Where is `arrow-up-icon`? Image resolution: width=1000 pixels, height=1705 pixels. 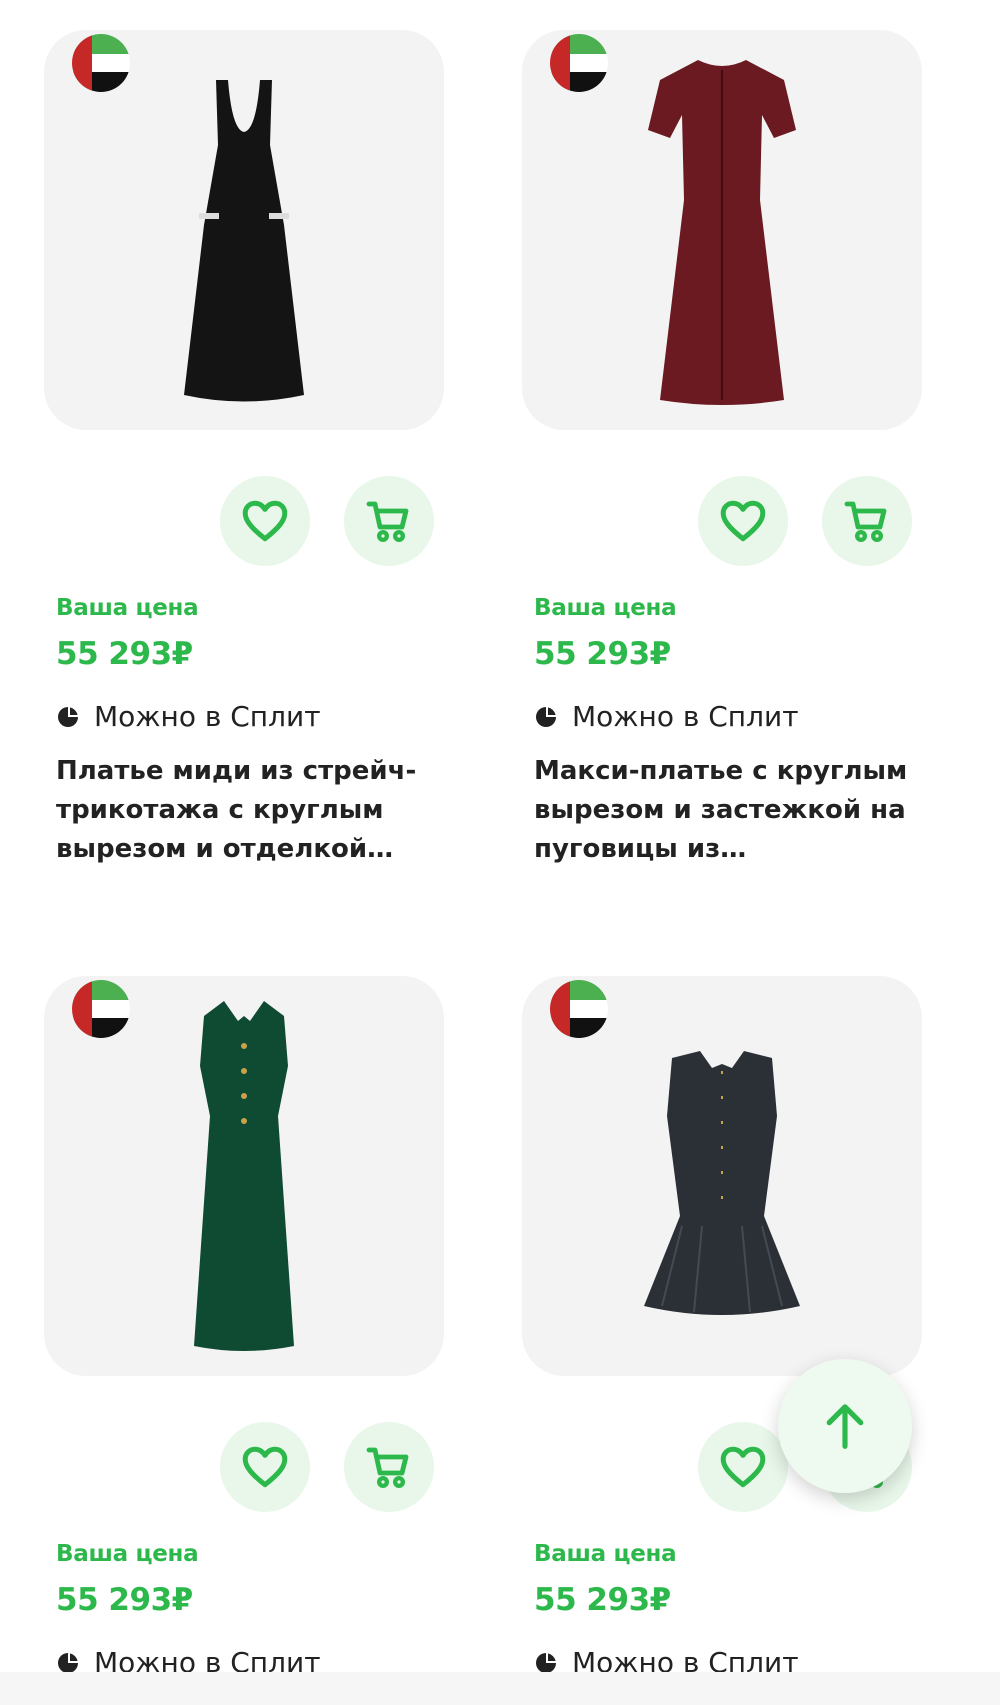
arrow-up-icon is located at coordinates (845, 1426).